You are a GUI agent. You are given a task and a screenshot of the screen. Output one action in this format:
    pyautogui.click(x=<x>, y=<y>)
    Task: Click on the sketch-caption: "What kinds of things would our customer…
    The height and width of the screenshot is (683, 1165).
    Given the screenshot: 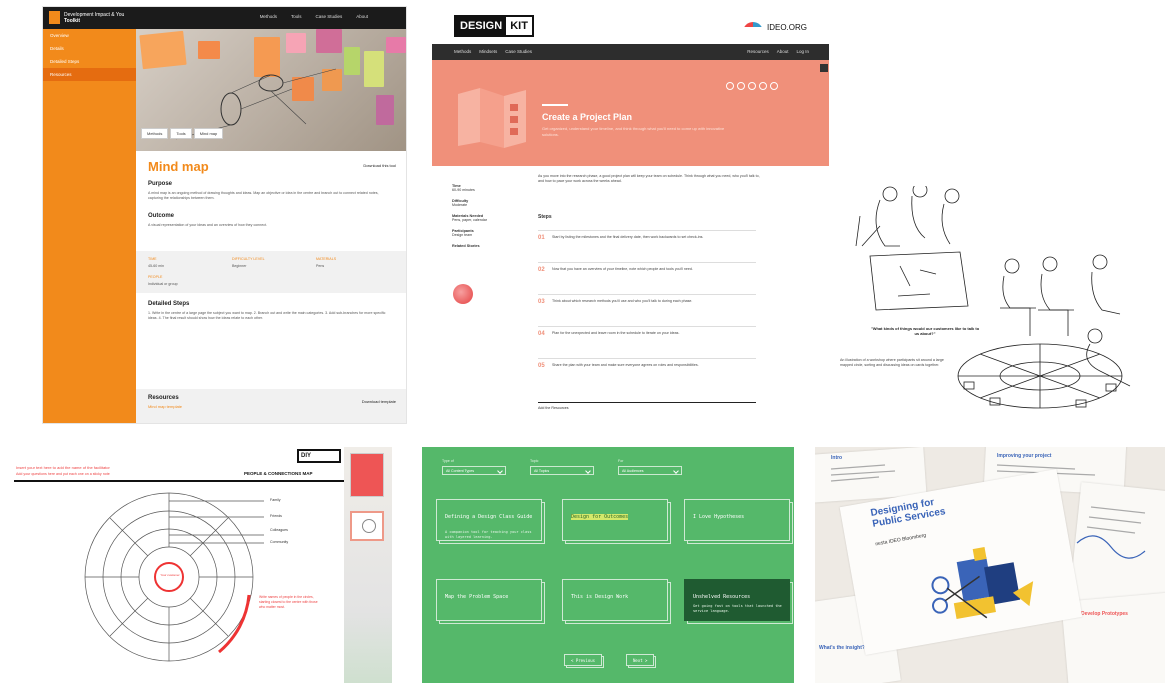 What is the action you would take?
    pyautogui.click(x=925, y=331)
    